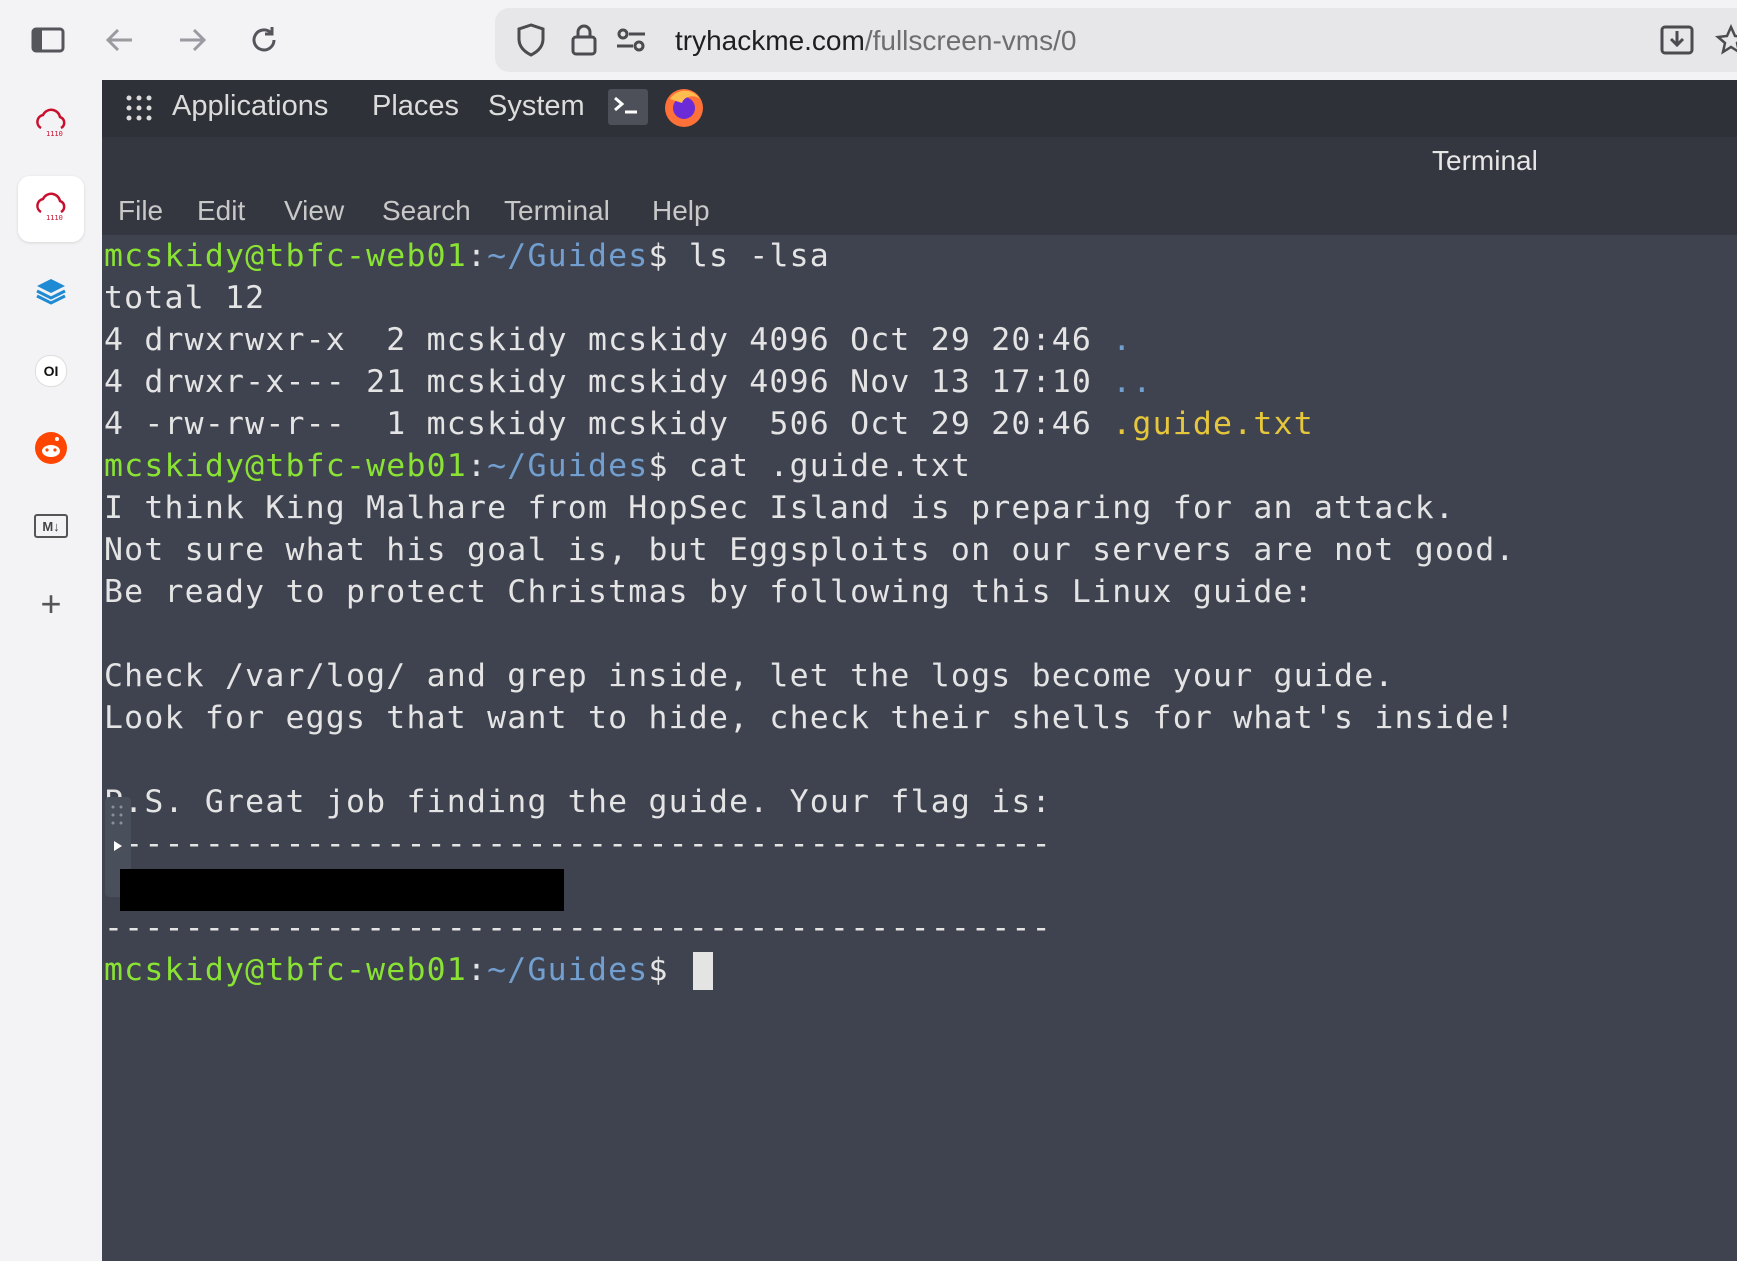 The height and width of the screenshot is (1261, 1737). What do you see at coordinates (1723, 40) in the screenshot?
I see `bookmark-star-icon` at bounding box center [1723, 40].